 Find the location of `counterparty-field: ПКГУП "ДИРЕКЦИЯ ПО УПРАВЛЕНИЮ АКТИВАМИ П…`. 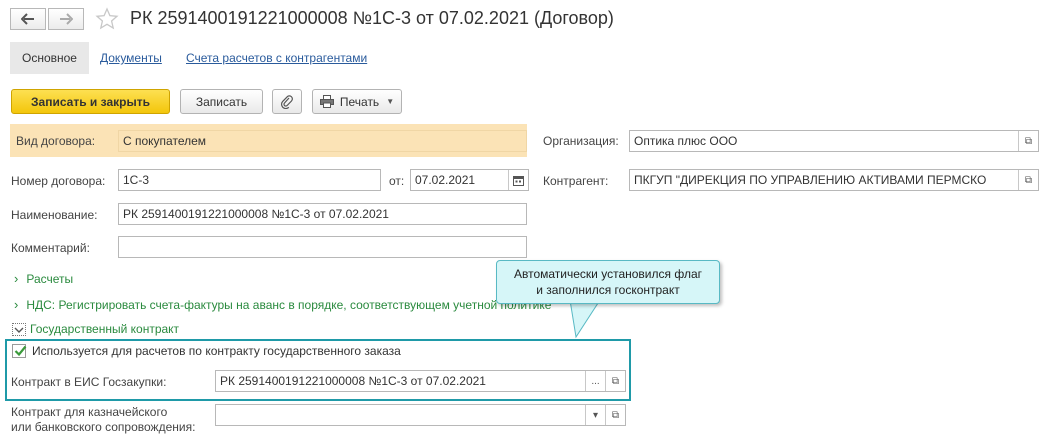

counterparty-field: ПКГУП "ДИРЕКЦИЯ ПО УПРАВЛЕНИЮ АКТИВАМИ П… is located at coordinates (834, 180).